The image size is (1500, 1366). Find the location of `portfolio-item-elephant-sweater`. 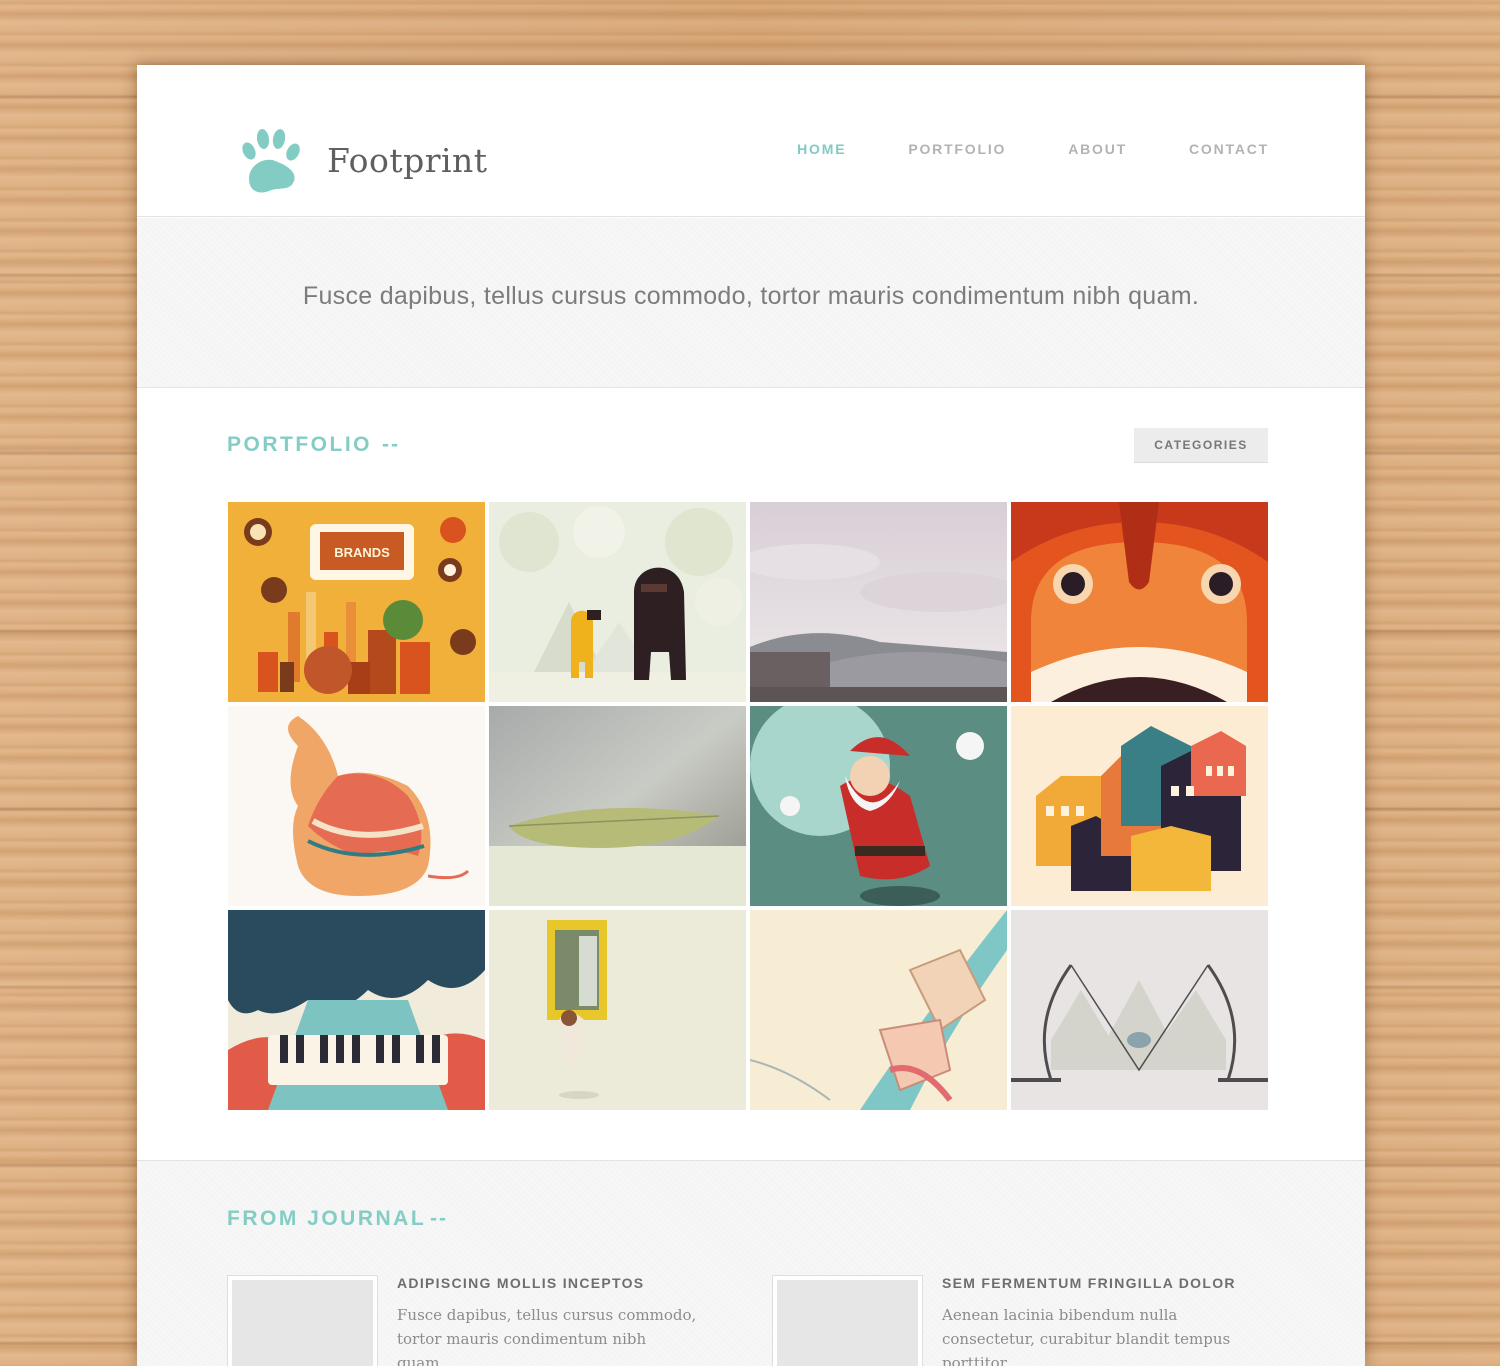

portfolio-item-elephant-sweater is located at coordinates (356, 806).